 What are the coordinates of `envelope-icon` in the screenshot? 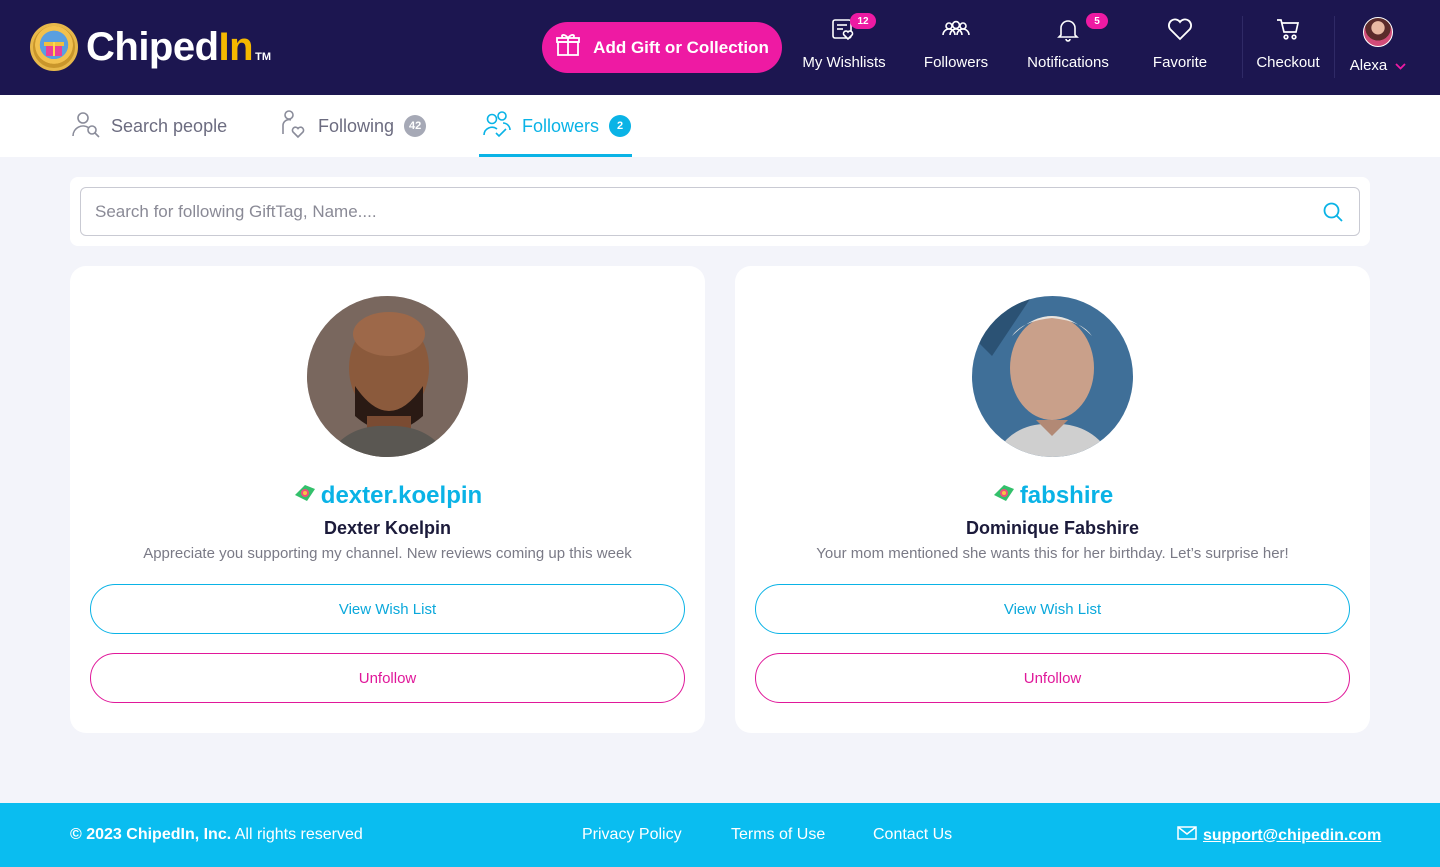 It's located at (1187, 835).